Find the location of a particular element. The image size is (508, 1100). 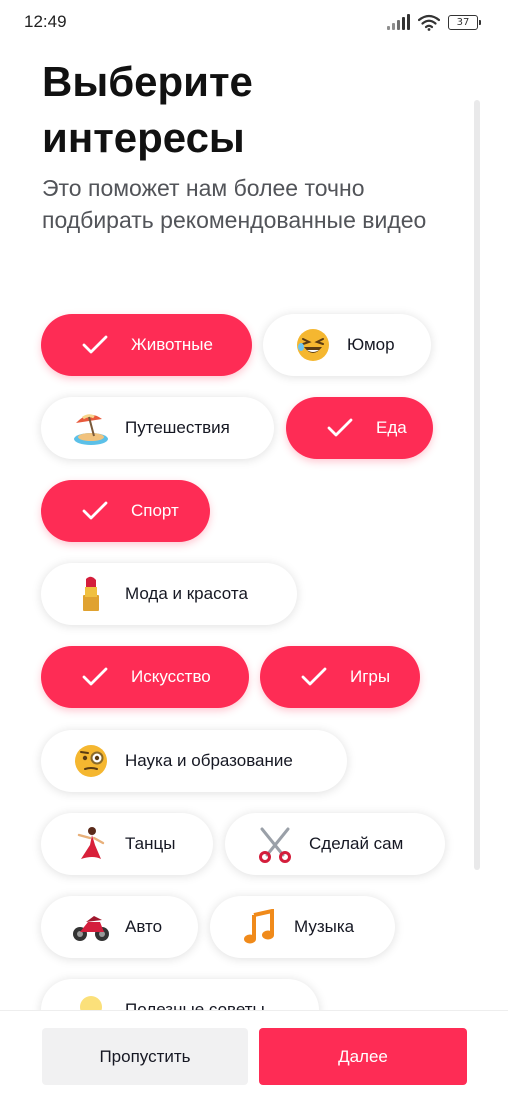

chip-label: Еда is located at coordinates (391, 427).